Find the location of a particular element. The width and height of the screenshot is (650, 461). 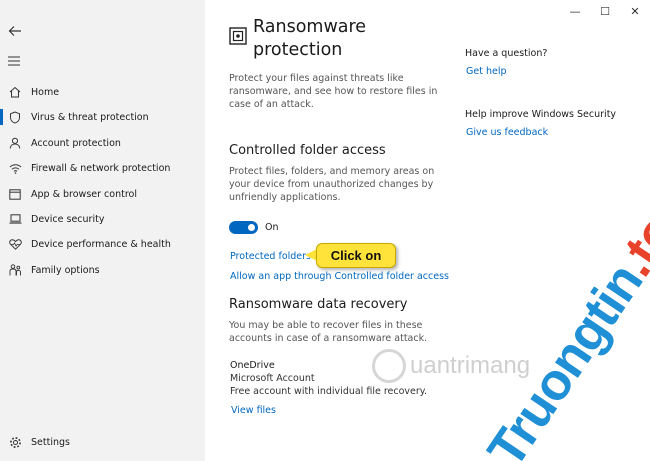

question-heading: Have a question? is located at coordinates (506, 53).